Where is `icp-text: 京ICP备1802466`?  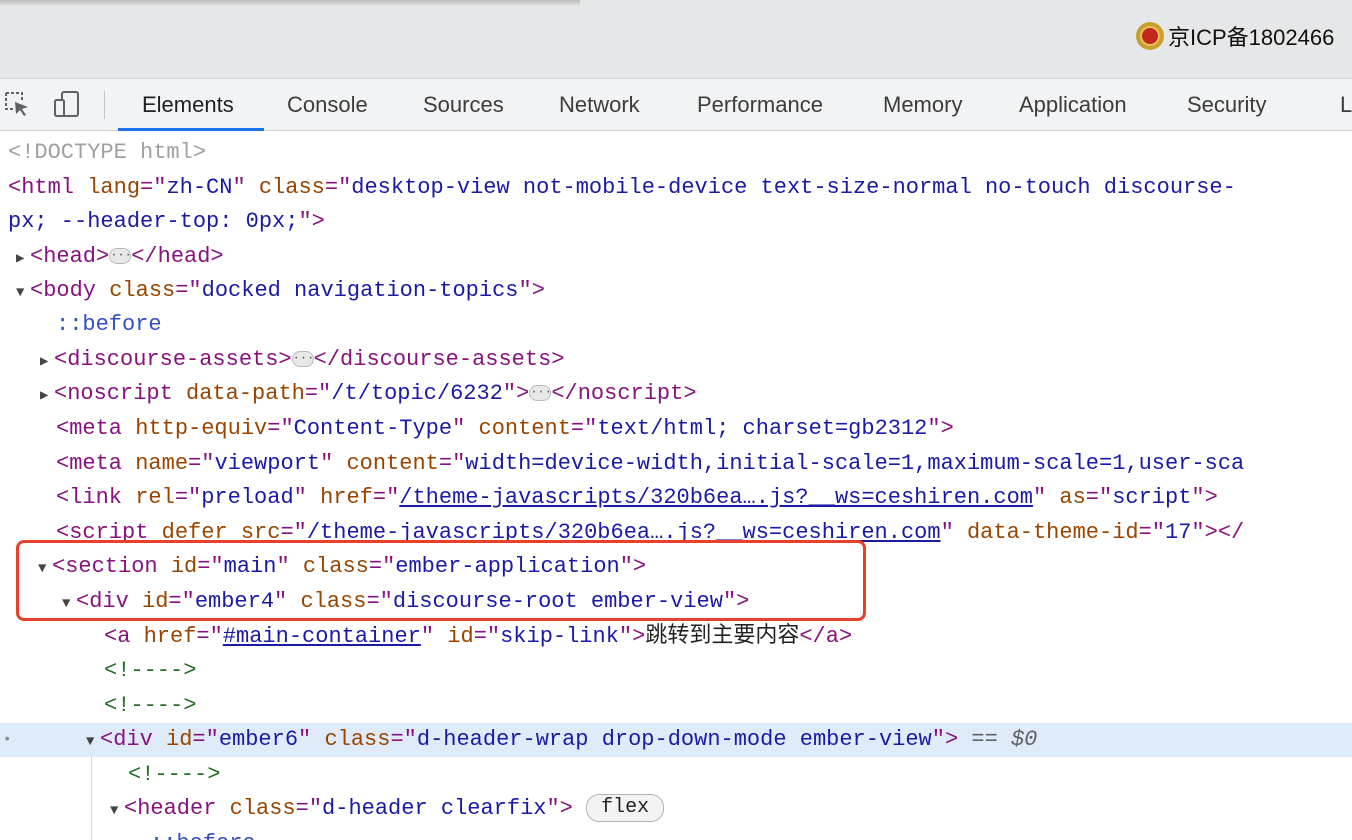
icp-text: 京ICP备1802466 is located at coordinates (1251, 37).